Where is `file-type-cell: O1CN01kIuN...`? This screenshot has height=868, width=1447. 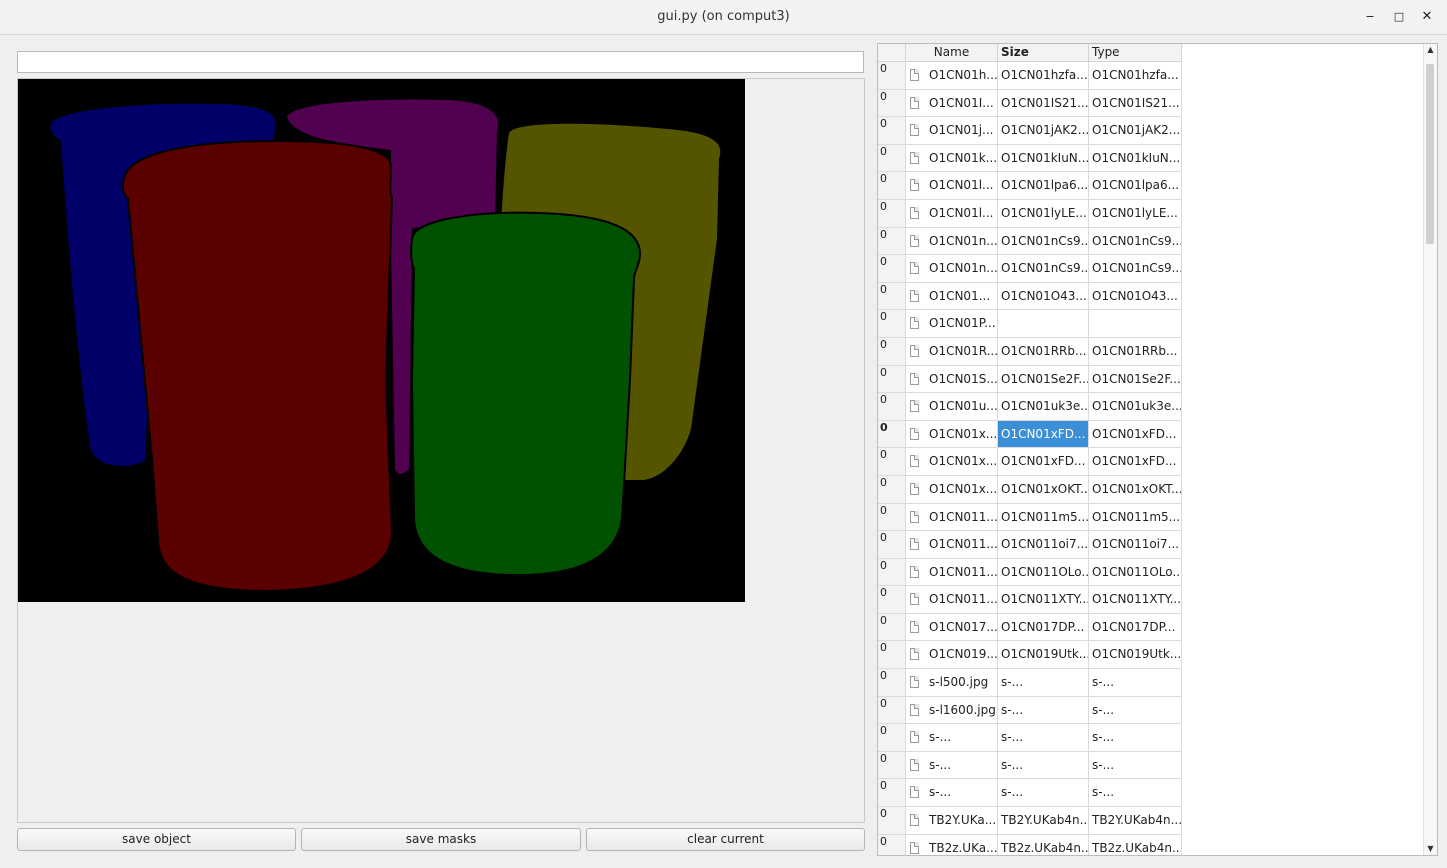
file-type-cell: O1CN01kIuN... is located at coordinates (1135, 158).